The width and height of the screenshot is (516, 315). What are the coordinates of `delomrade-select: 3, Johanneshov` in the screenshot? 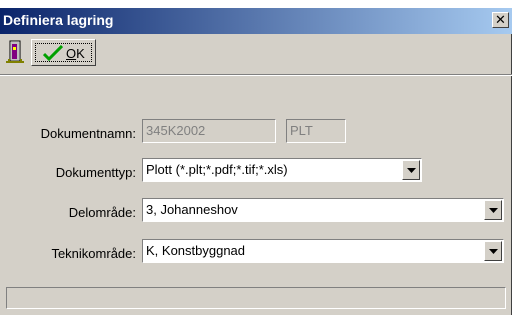 It's located at (323, 210).